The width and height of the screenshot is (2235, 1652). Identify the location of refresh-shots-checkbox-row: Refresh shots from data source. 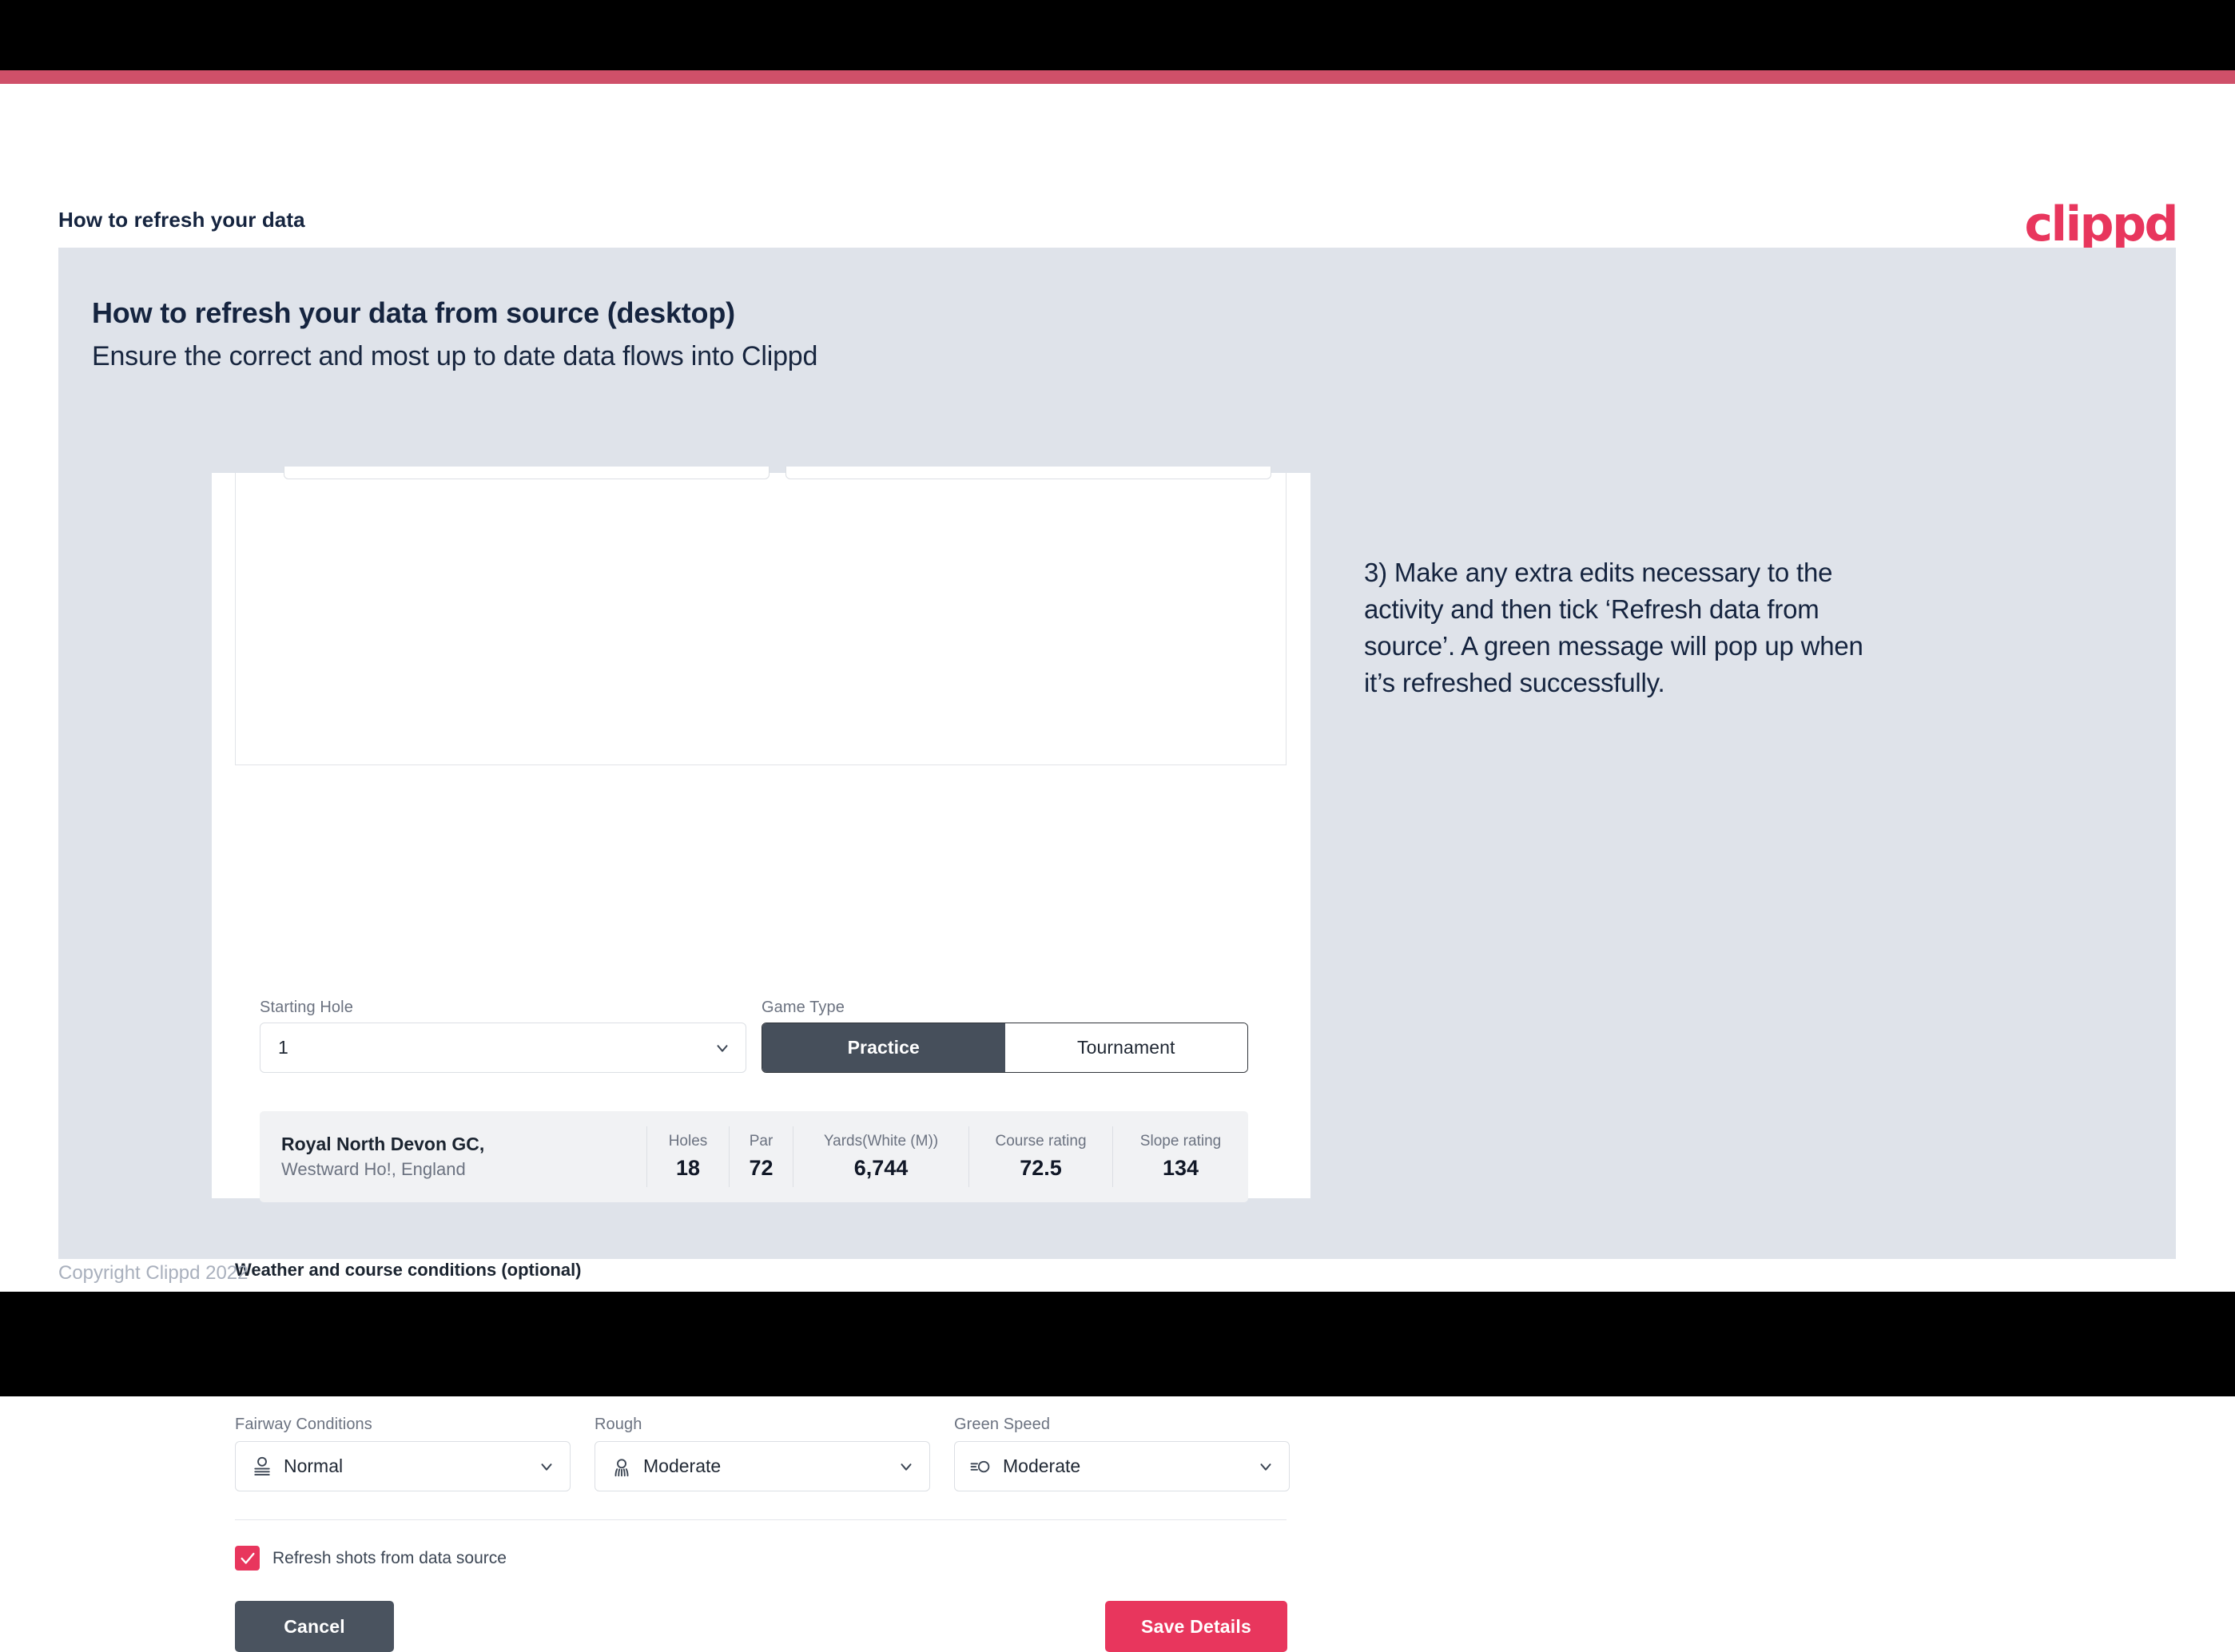
(371, 1558).